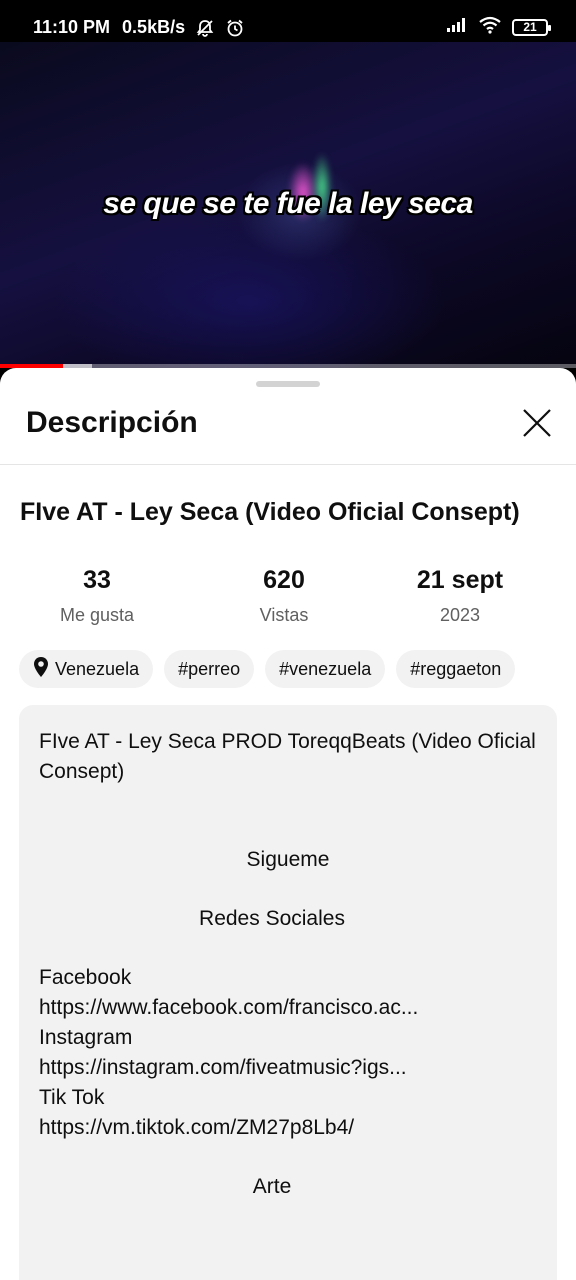 The width and height of the screenshot is (576, 1280). I want to click on description-text: Redes Sociales, so click(272, 918).